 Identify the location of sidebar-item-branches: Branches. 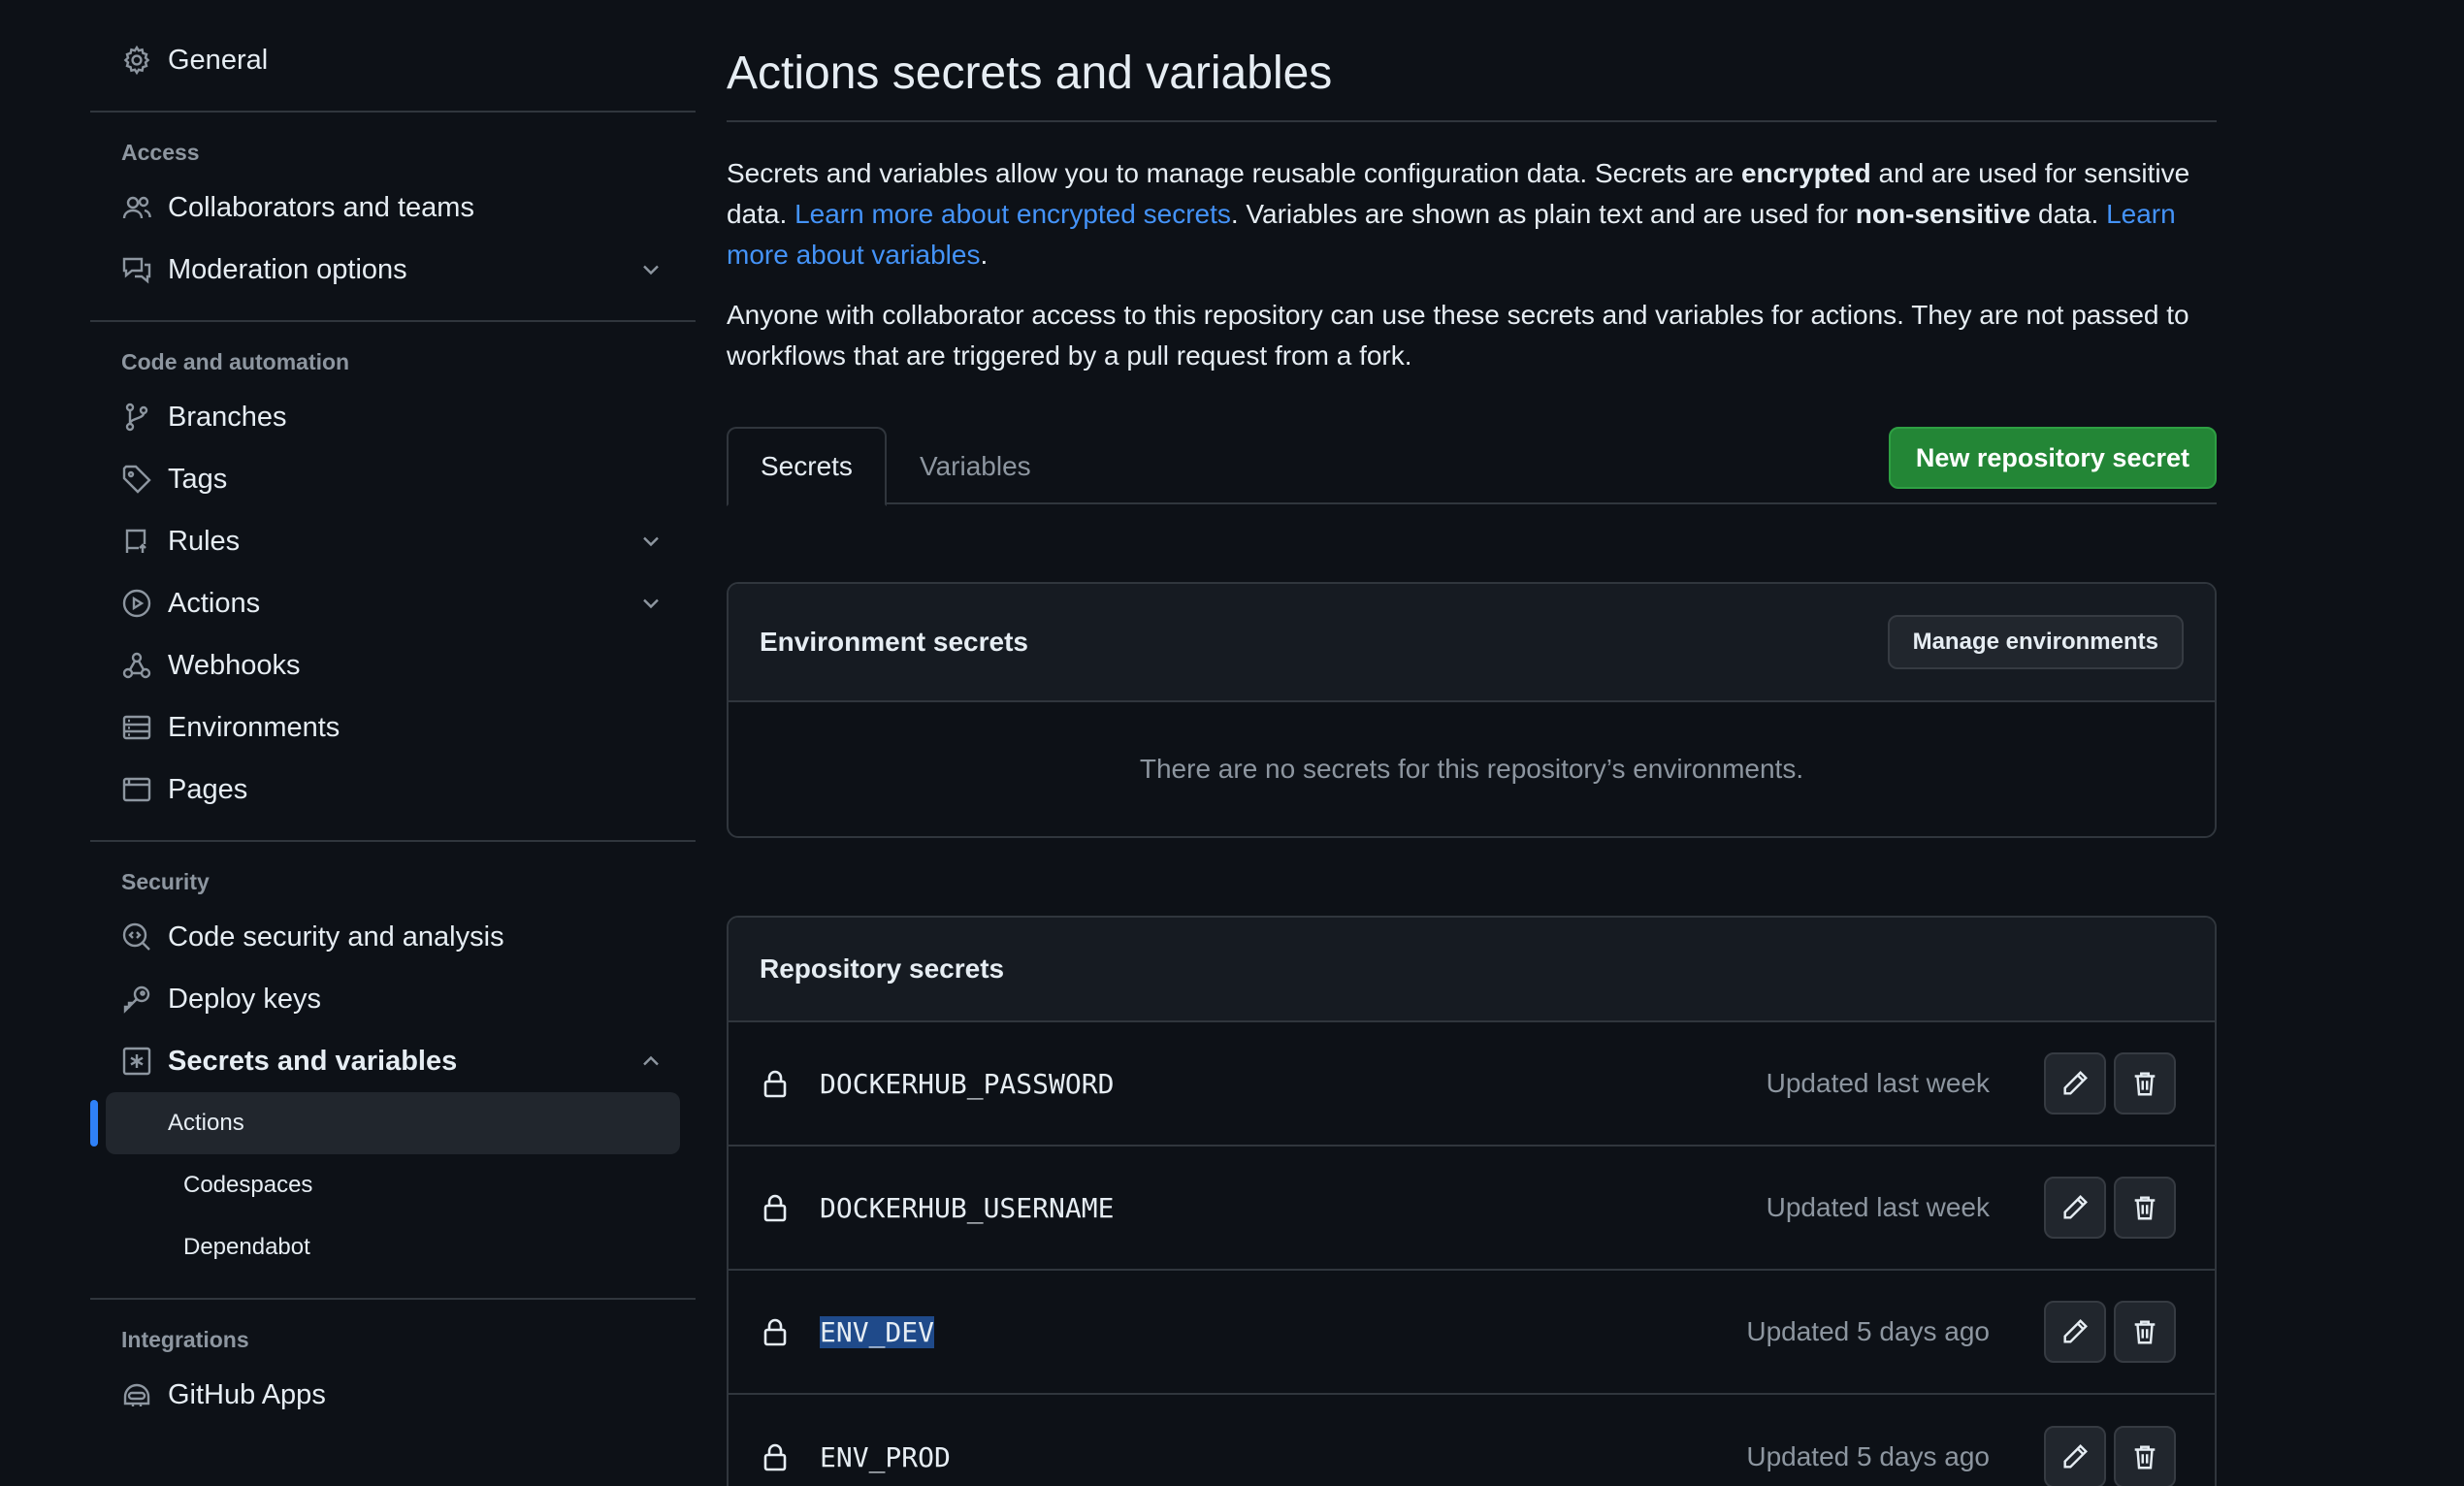
(393, 417).